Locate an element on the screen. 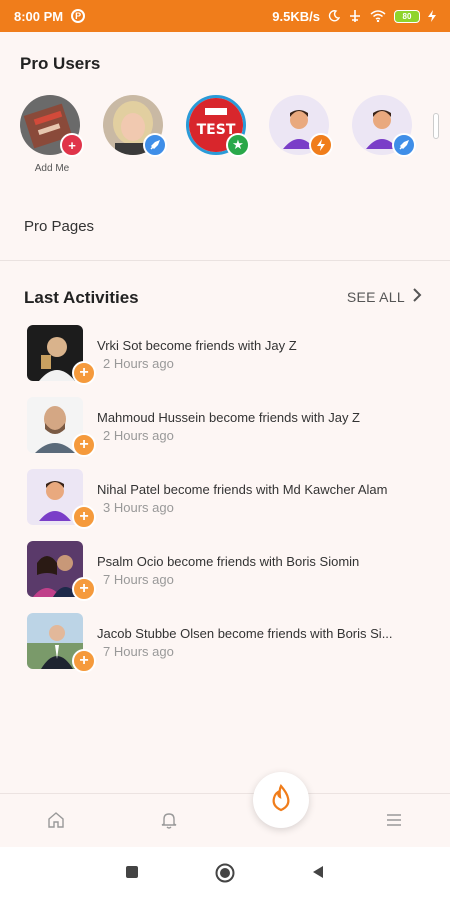 The height and width of the screenshot is (900, 450). plus-badge-icon: + is located at coordinates (72, 145).